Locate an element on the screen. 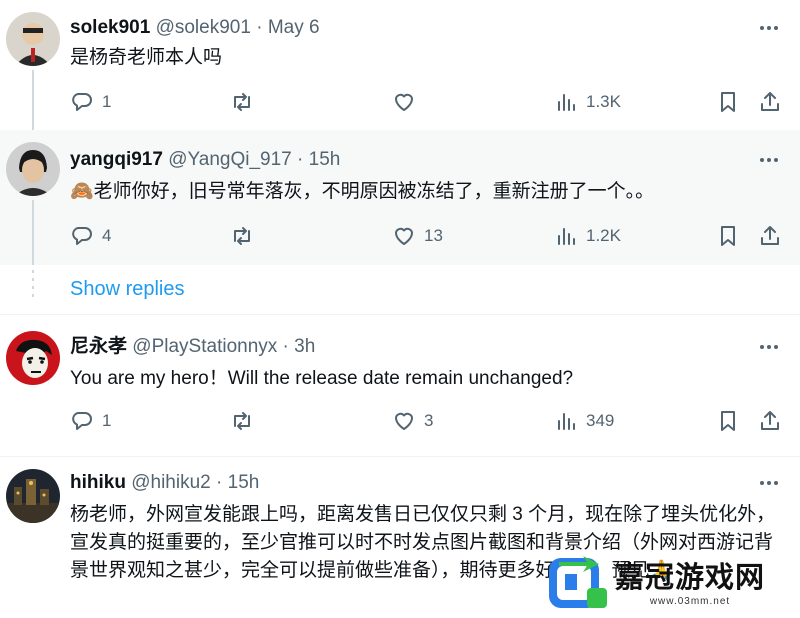 The image size is (800, 618). watermark-title: 嘉冠游戏网 is located at coordinates (690, 576).